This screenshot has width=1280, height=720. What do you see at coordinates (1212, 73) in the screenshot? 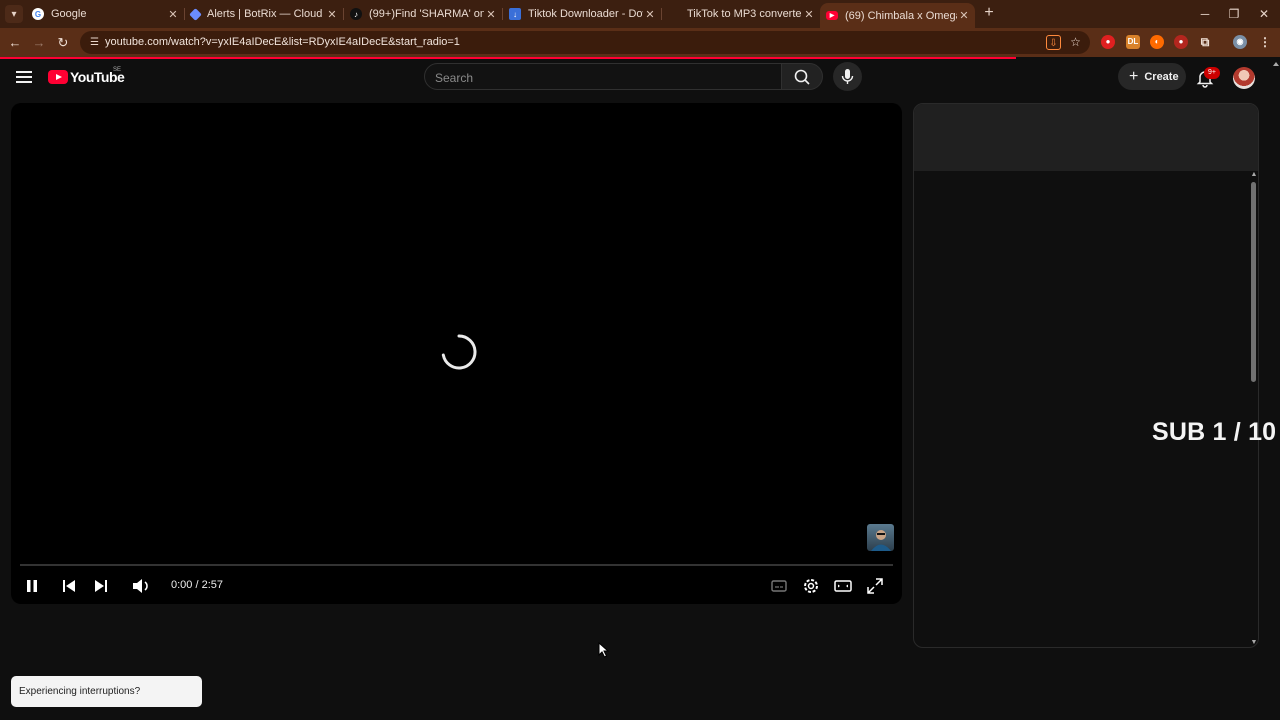
I see `notification-badge: 9+` at bounding box center [1212, 73].